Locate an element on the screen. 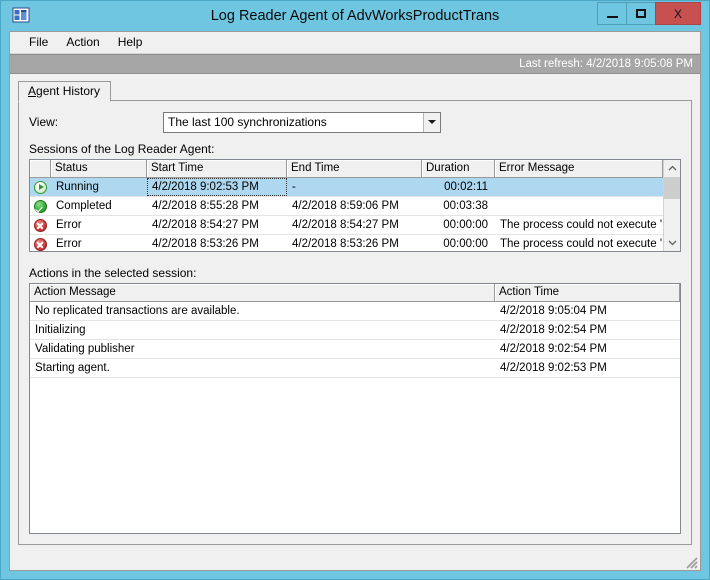  close-icon: X is located at coordinates (677, 13).